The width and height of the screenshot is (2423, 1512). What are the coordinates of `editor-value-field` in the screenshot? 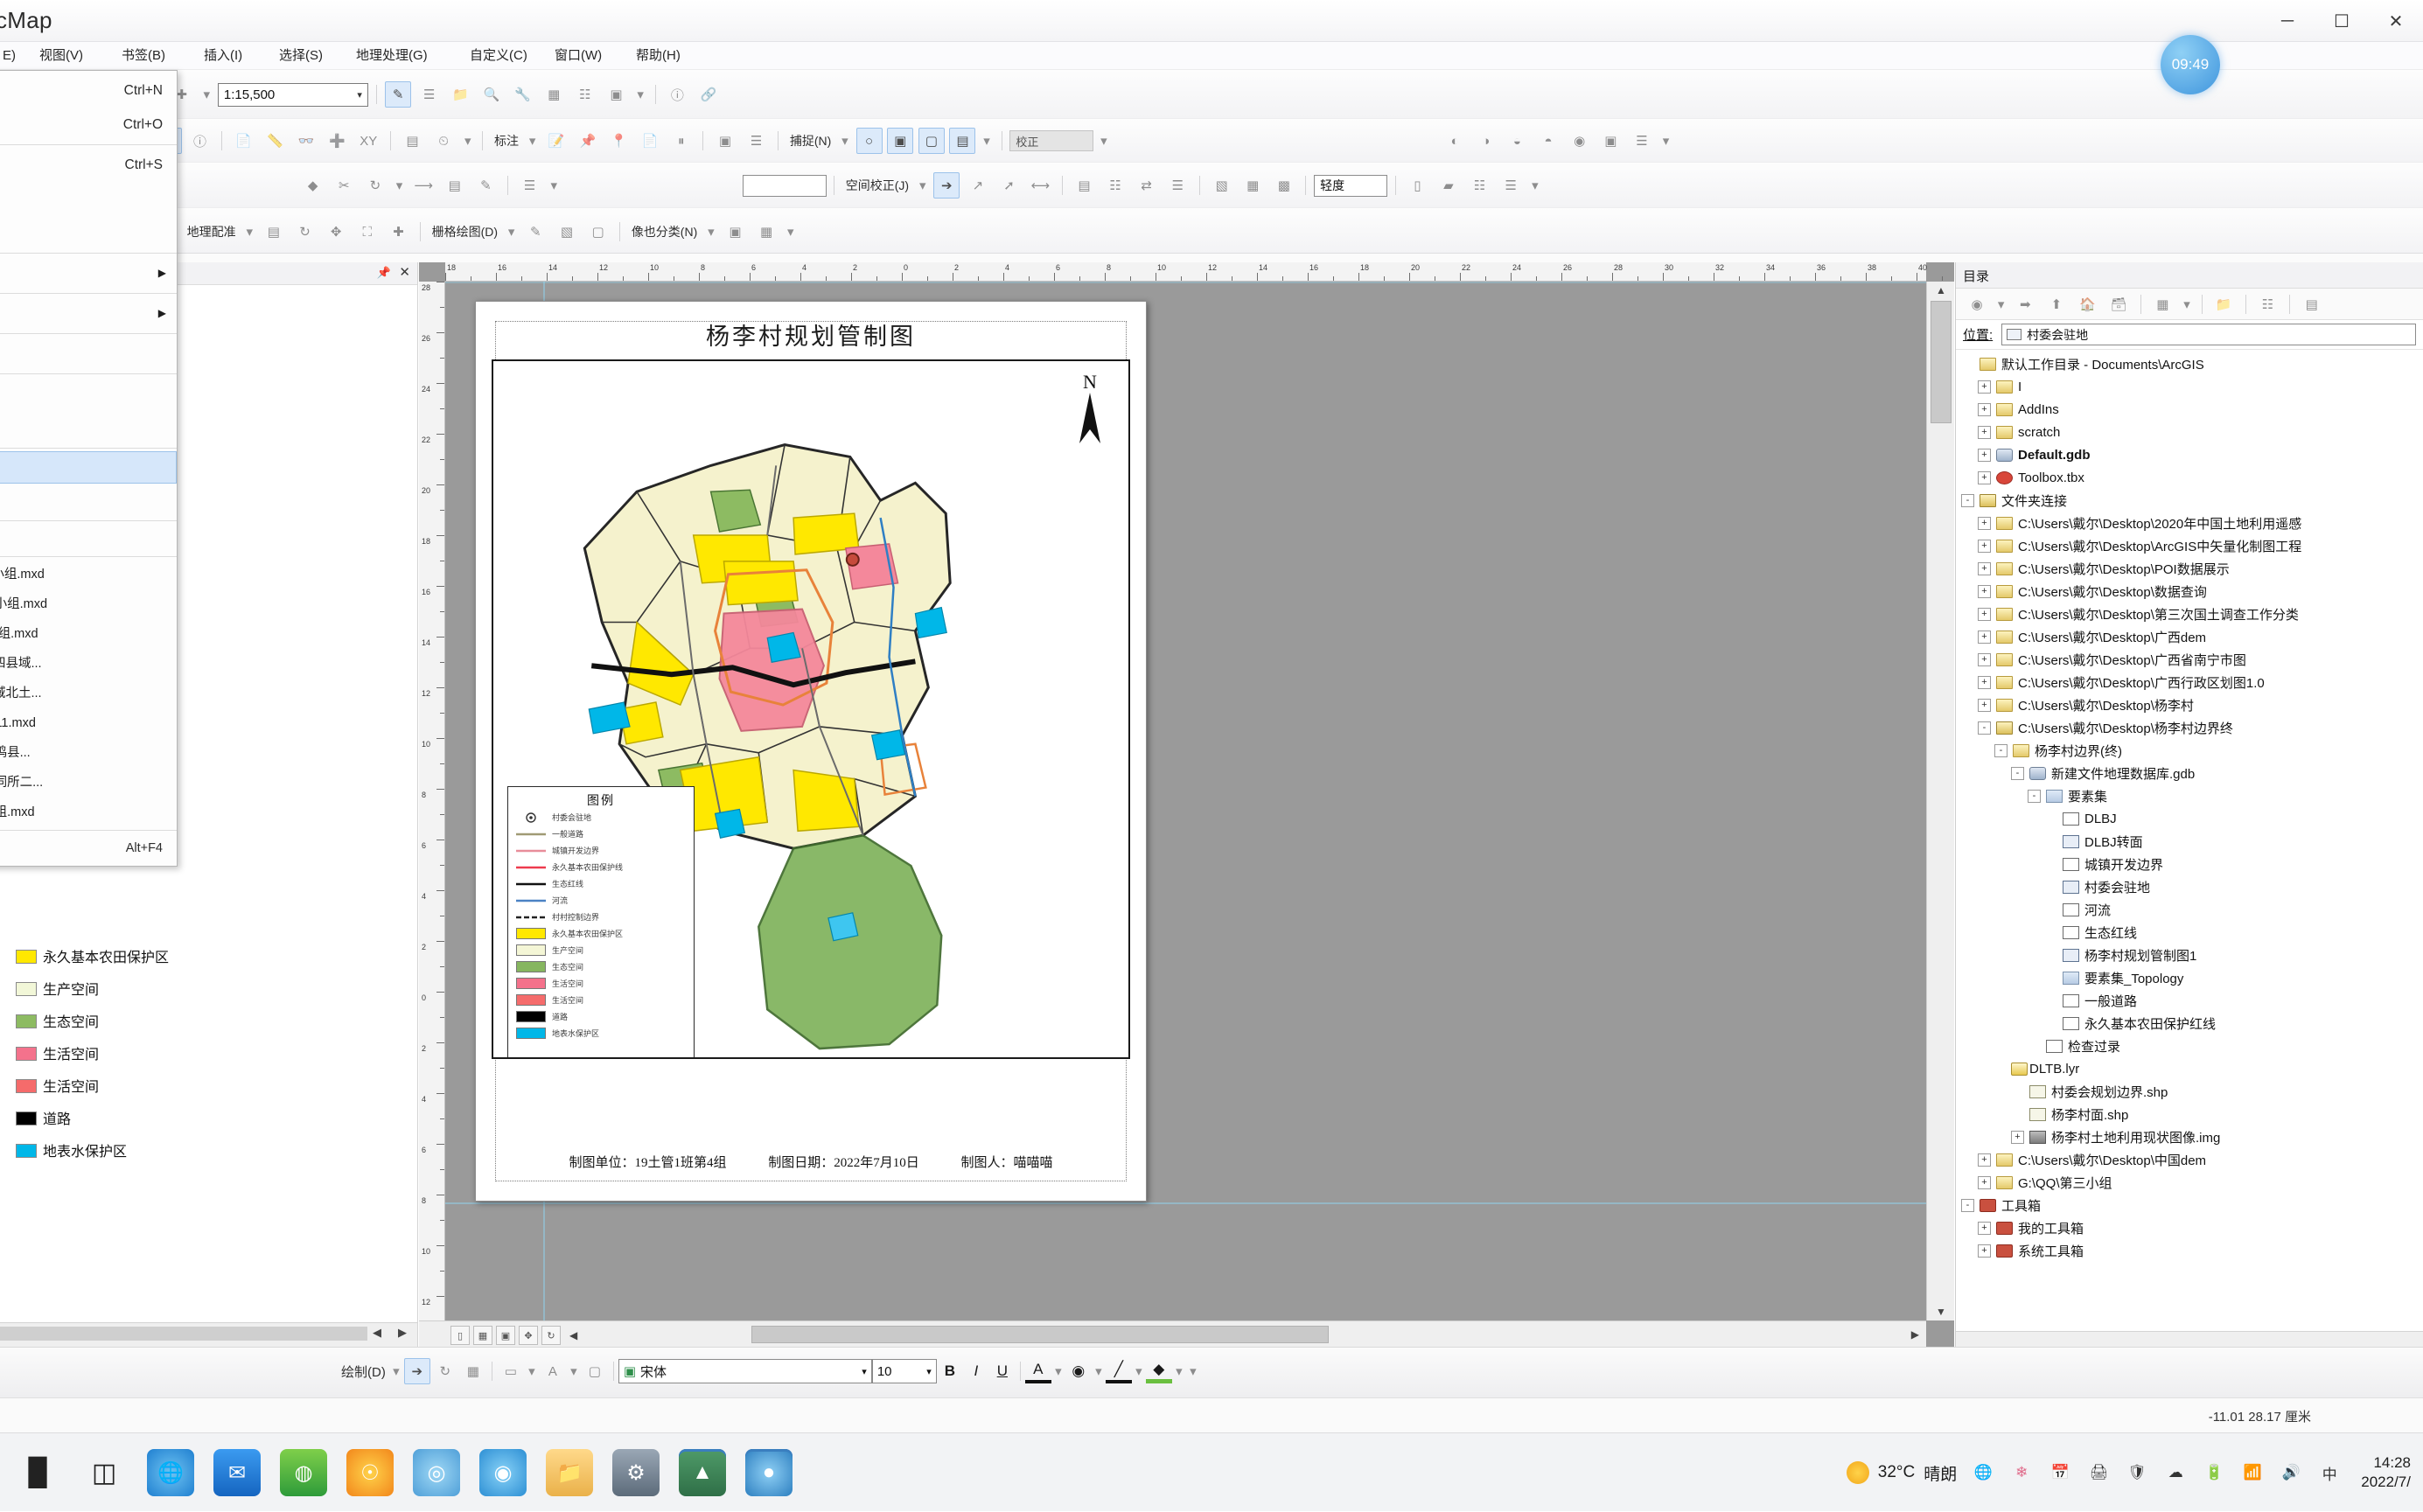 It's located at (784, 185).